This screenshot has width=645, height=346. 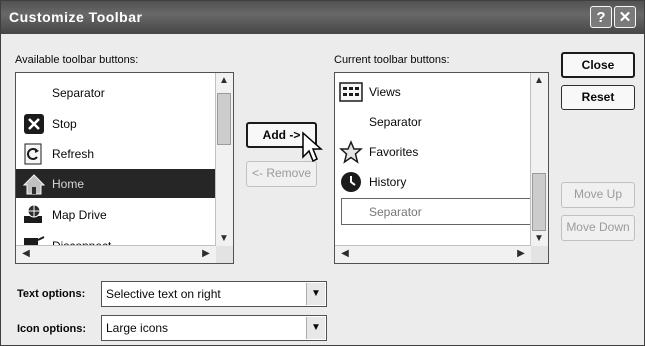 I want to click on list-item-label: Refresh, so click(x=73, y=154).